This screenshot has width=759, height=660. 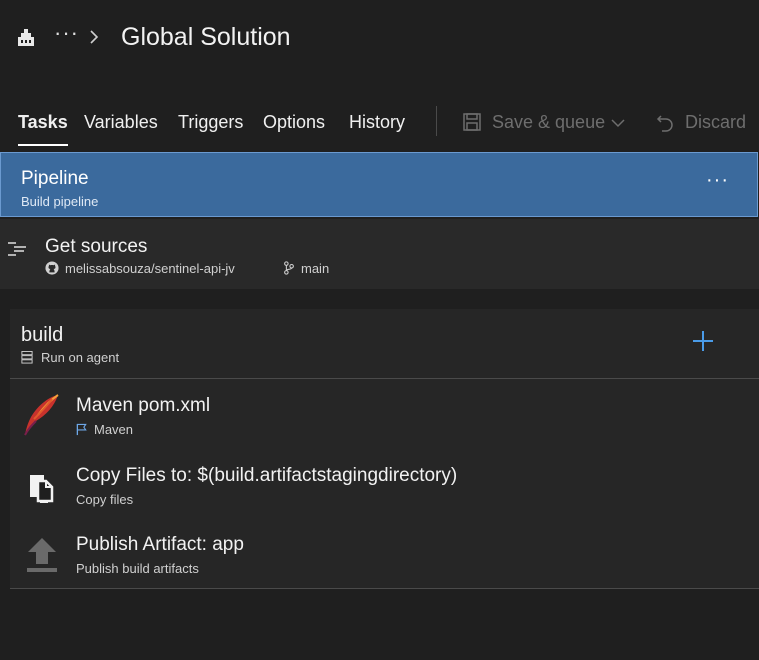 What do you see at coordinates (618, 123) in the screenshot?
I see `chevron-down-icon` at bounding box center [618, 123].